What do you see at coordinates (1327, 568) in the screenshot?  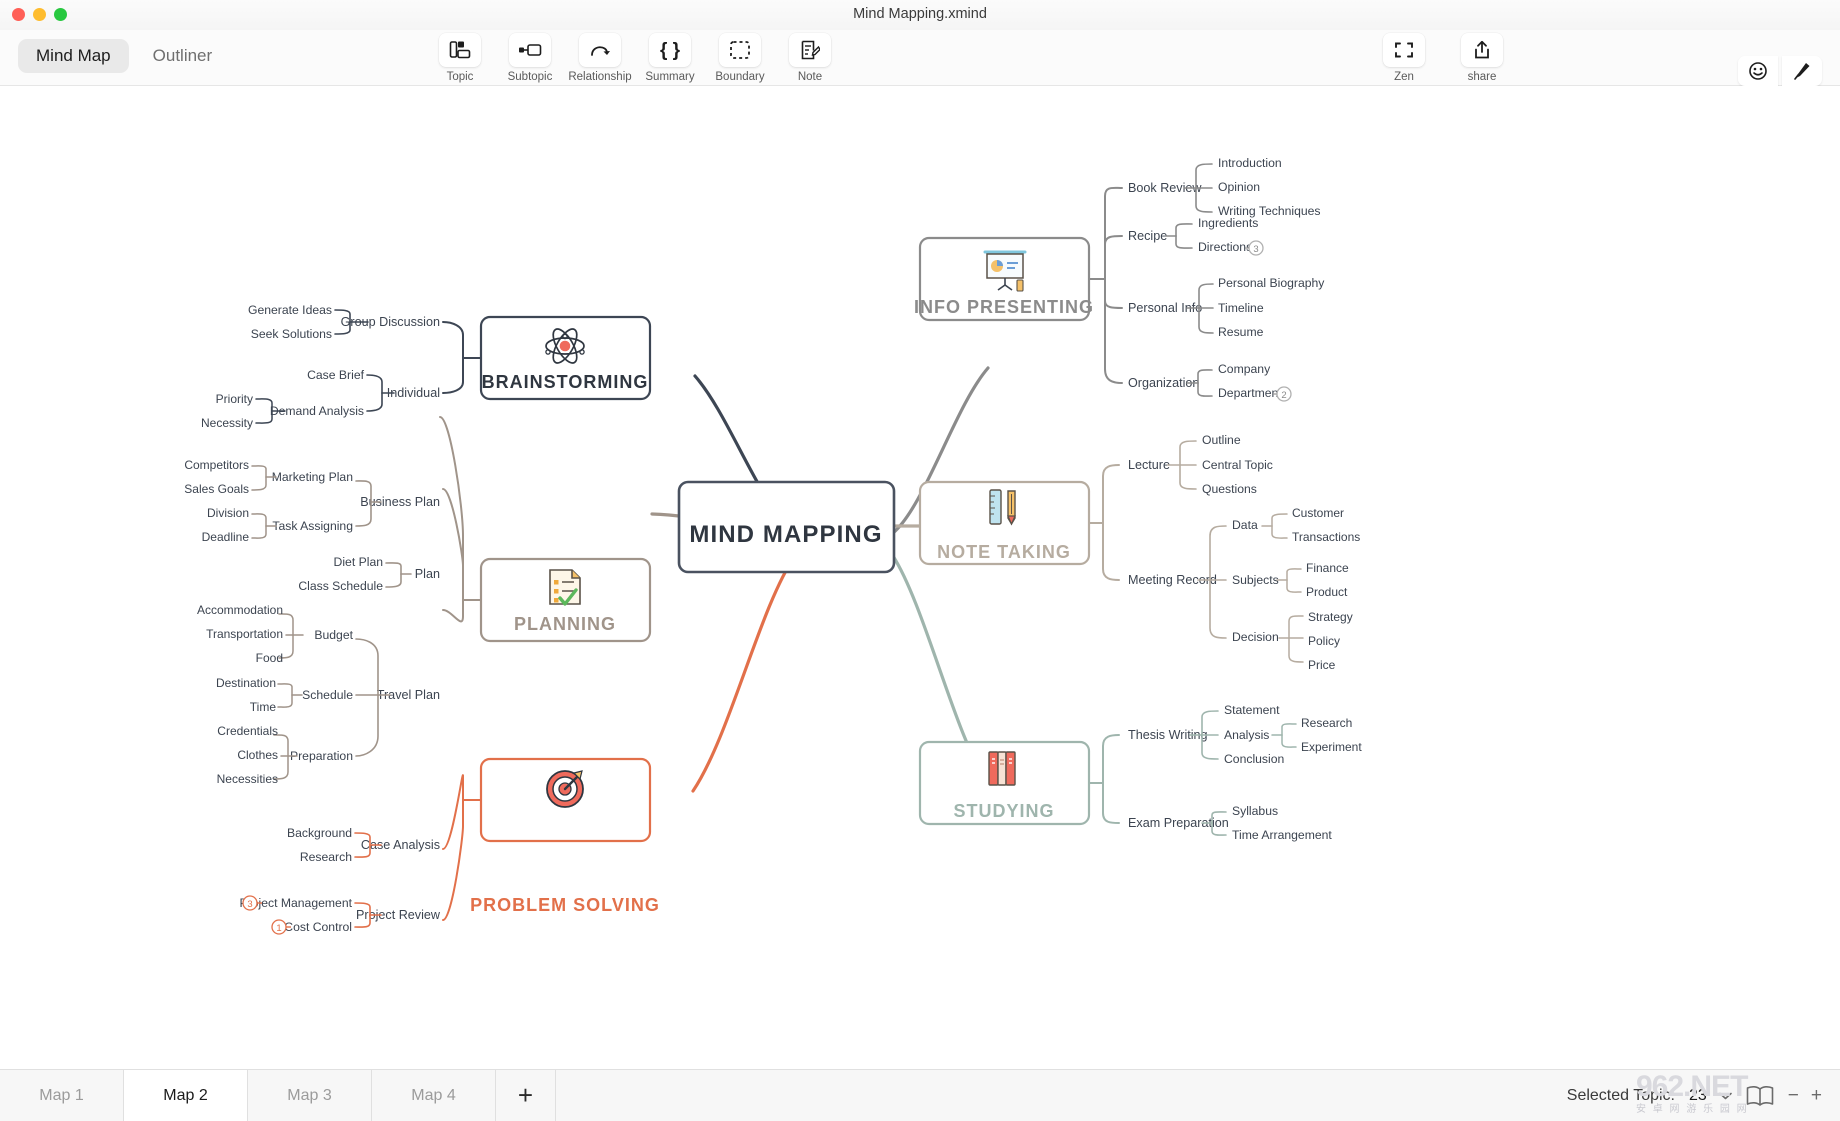 I see `node-finance: Finance` at bounding box center [1327, 568].